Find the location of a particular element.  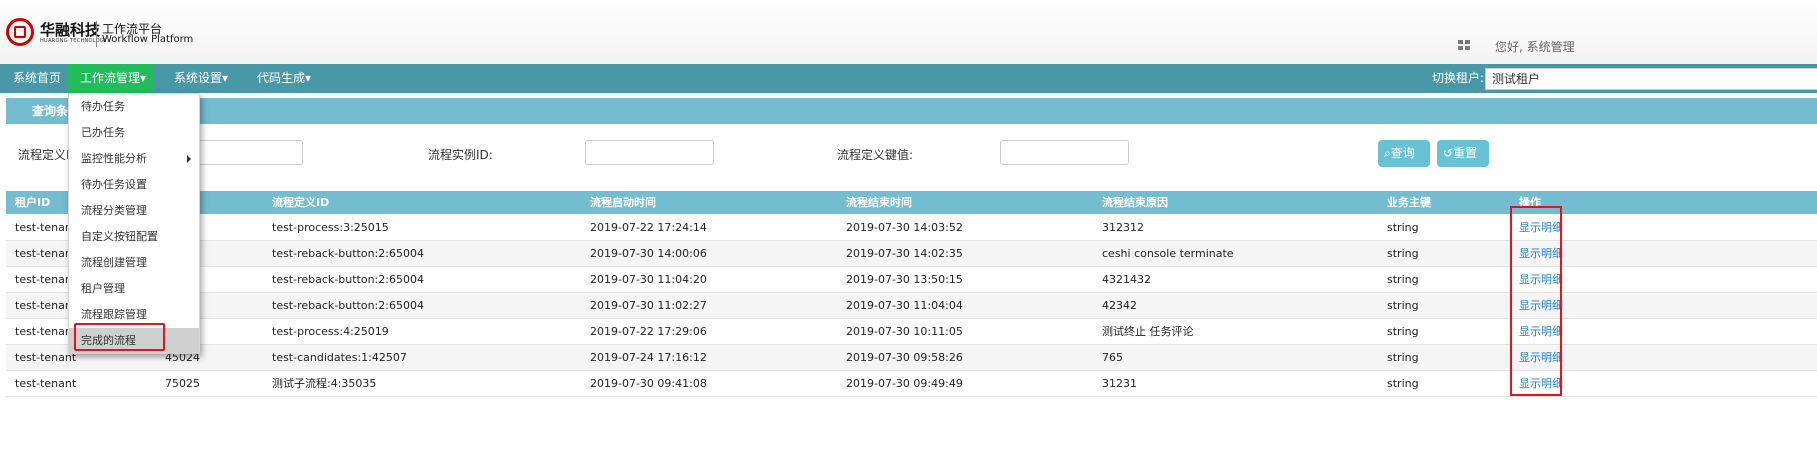

nav-system-settings: 系统设置▾ is located at coordinates (201, 78).